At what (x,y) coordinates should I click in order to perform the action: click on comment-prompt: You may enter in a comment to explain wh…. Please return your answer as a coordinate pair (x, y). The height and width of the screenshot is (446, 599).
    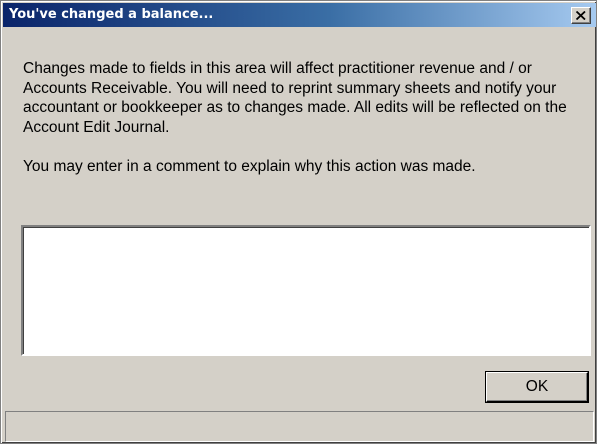
    Looking at the image, I should click on (249, 166).